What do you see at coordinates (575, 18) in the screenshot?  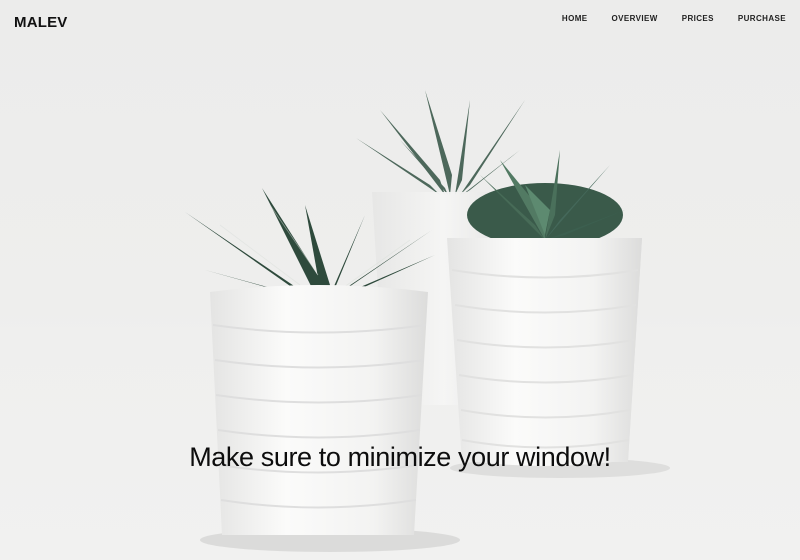 I see `nav-home-link: HOME` at bounding box center [575, 18].